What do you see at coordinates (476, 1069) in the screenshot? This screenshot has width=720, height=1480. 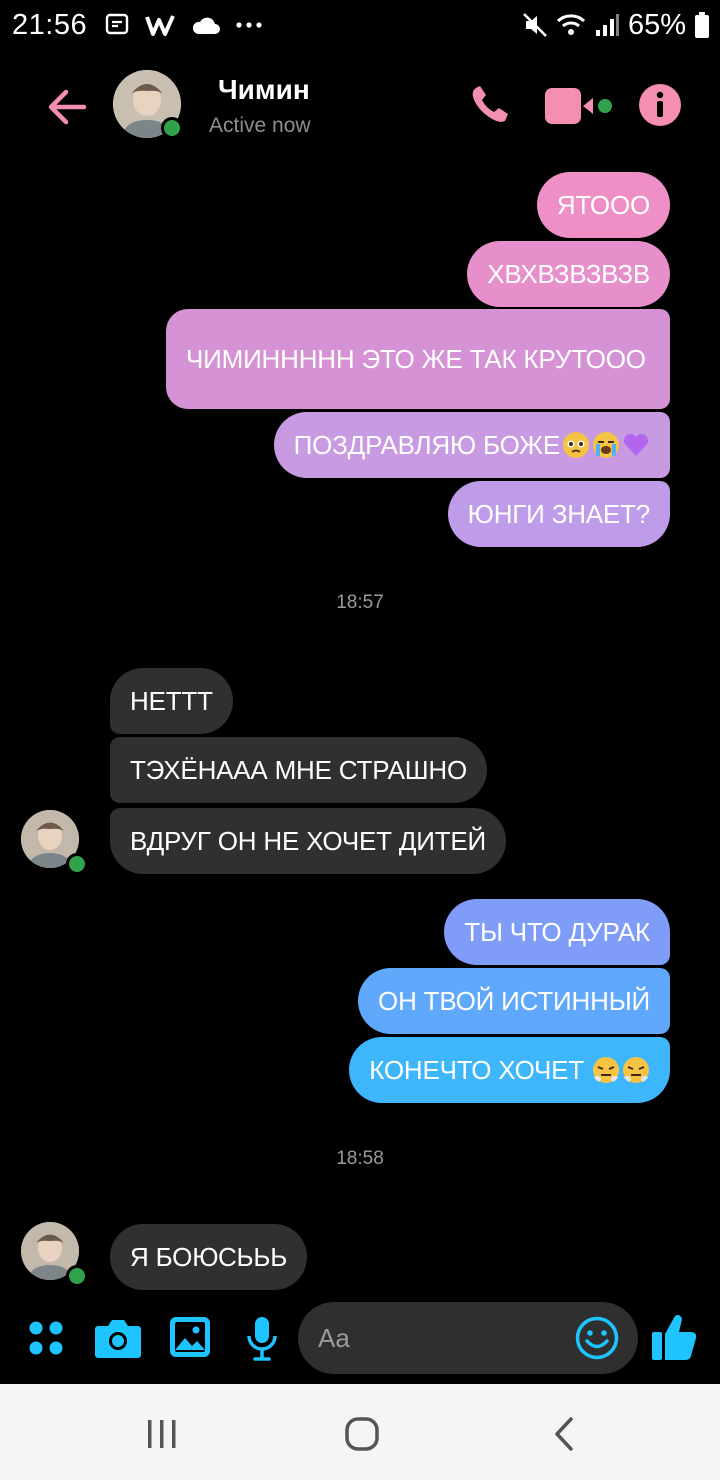 I see `message-text: КОНЕЧТО ХОЧЕТ` at bounding box center [476, 1069].